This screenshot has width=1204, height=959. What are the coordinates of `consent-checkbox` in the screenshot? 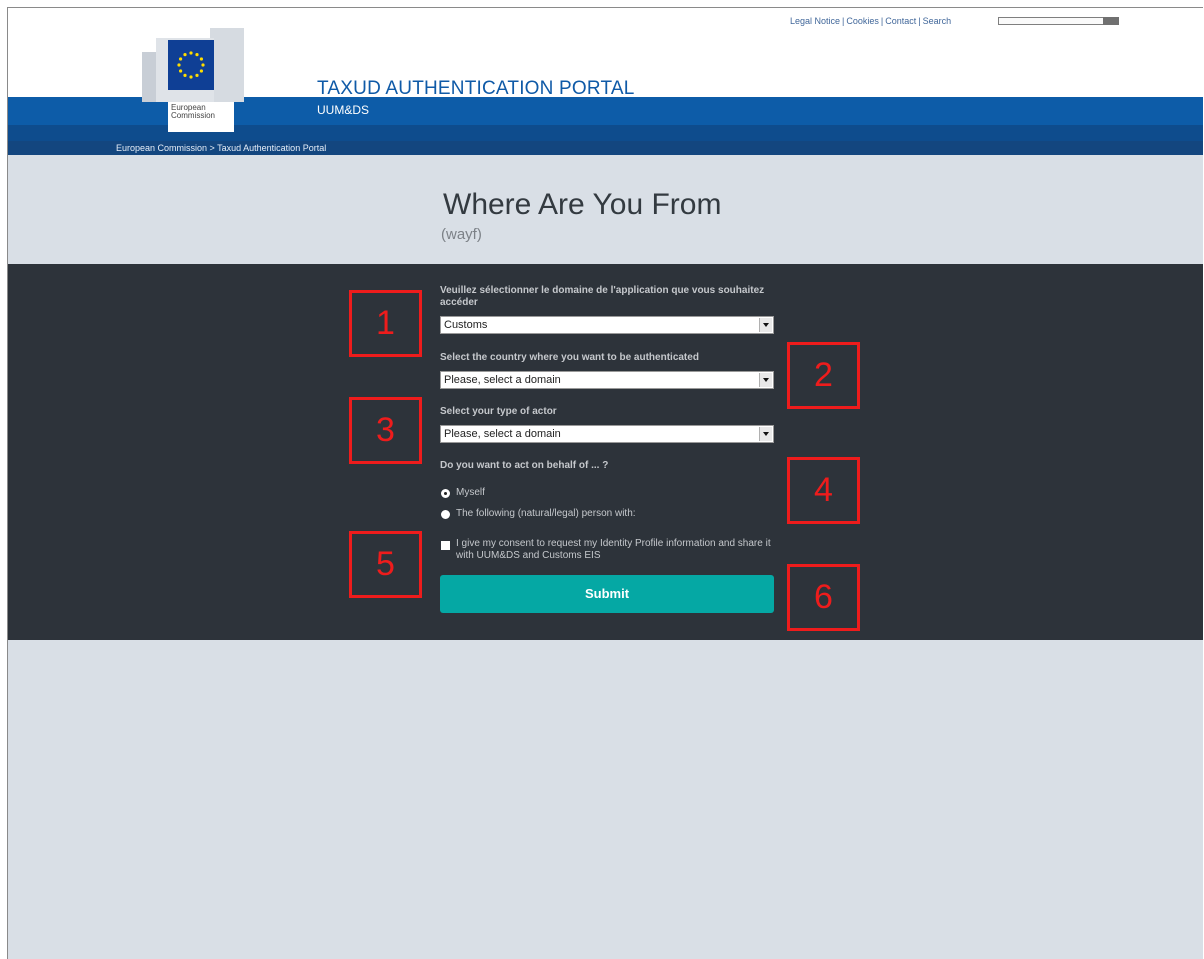 It's located at (445, 545).